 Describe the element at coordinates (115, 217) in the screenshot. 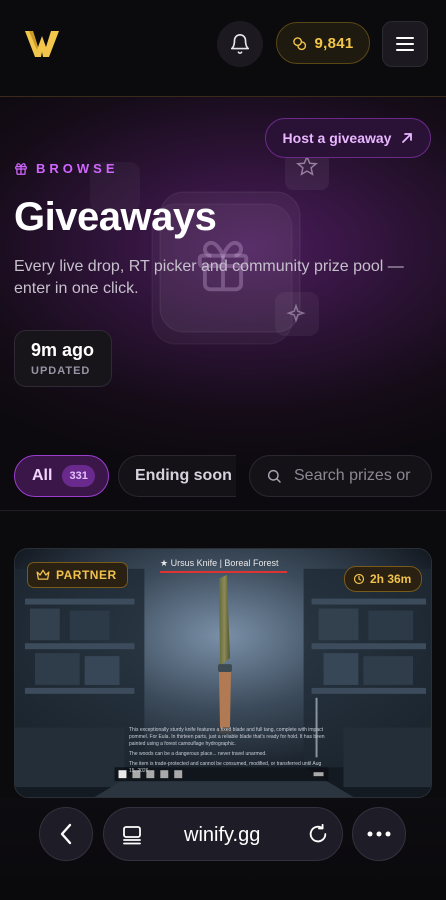

I see `page-title: Giveaways` at that location.